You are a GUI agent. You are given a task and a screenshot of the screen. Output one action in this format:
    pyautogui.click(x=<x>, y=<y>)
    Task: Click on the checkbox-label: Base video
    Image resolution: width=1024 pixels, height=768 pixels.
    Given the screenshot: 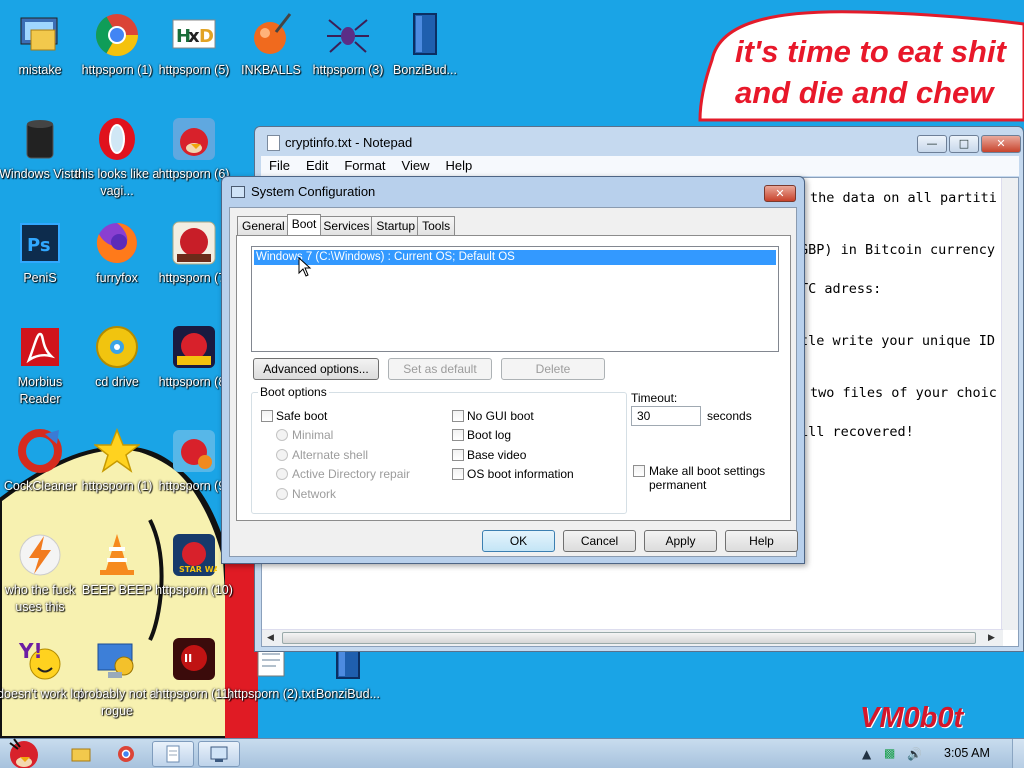 What is the action you would take?
    pyautogui.click(x=497, y=455)
    